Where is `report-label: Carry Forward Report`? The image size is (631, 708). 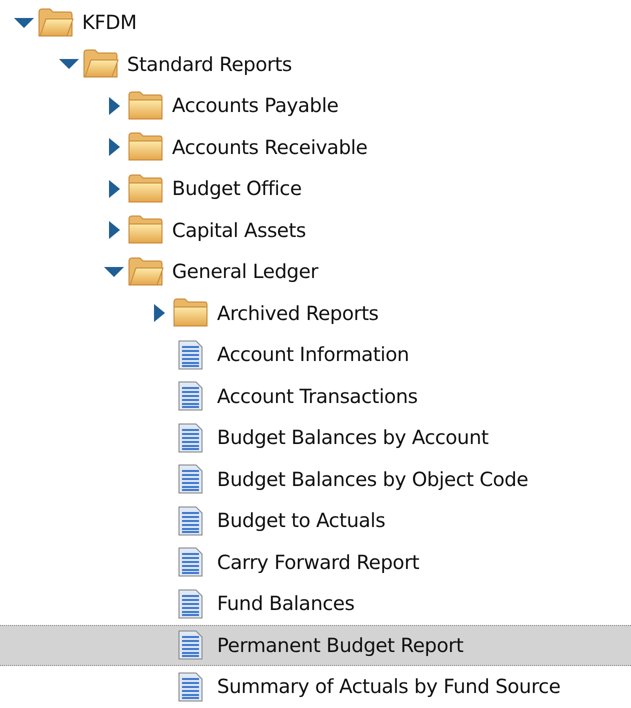
report-label: Carry Forward Report is located at coordinates (318, 562).